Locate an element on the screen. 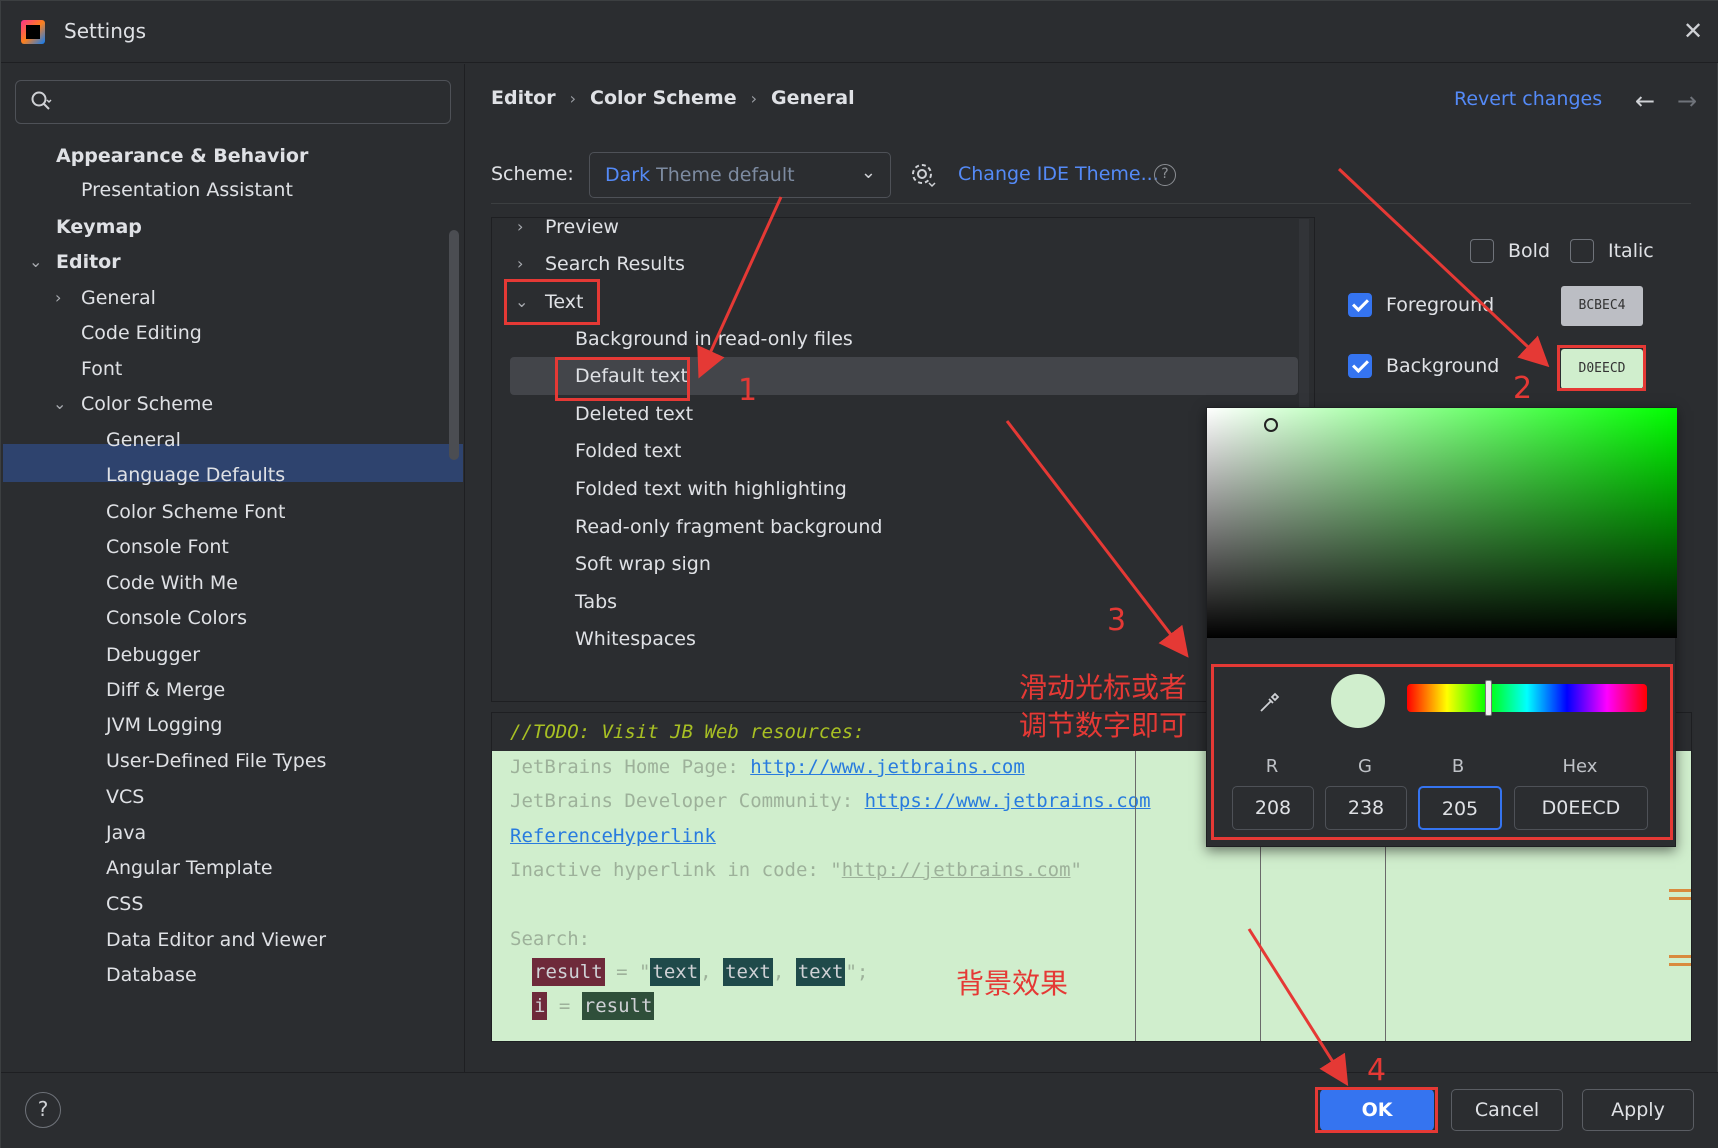 The width and height of the screenshot is (1718, 1148). app-logo-icon is located at coordinates (33, 32).